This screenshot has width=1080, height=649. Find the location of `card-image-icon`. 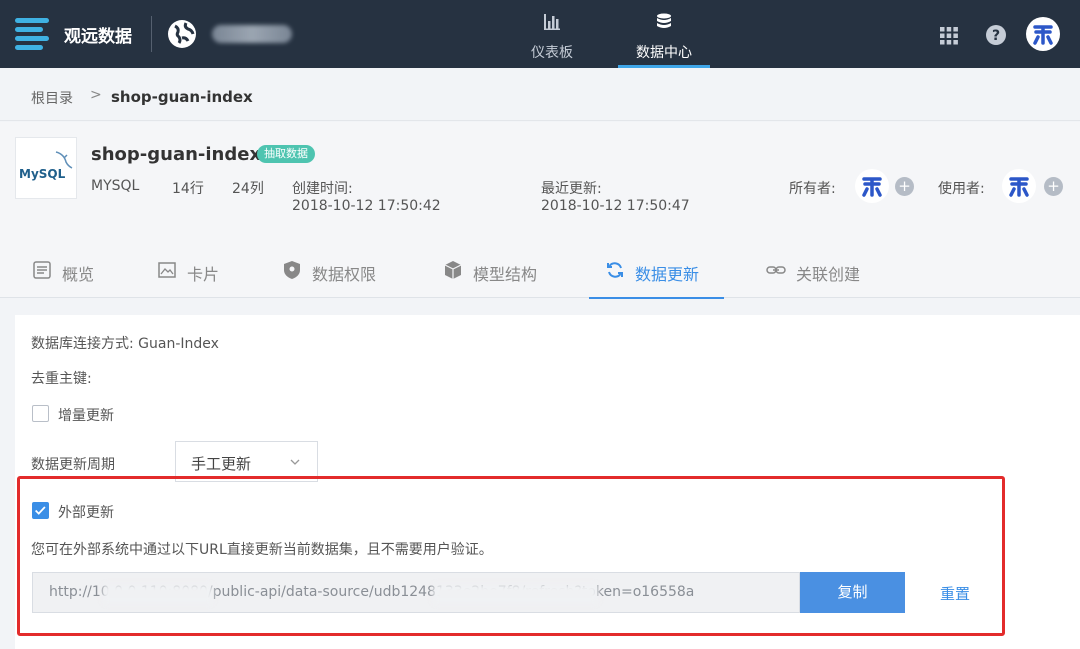

card-image-icon is located at coordinates (167, 270).